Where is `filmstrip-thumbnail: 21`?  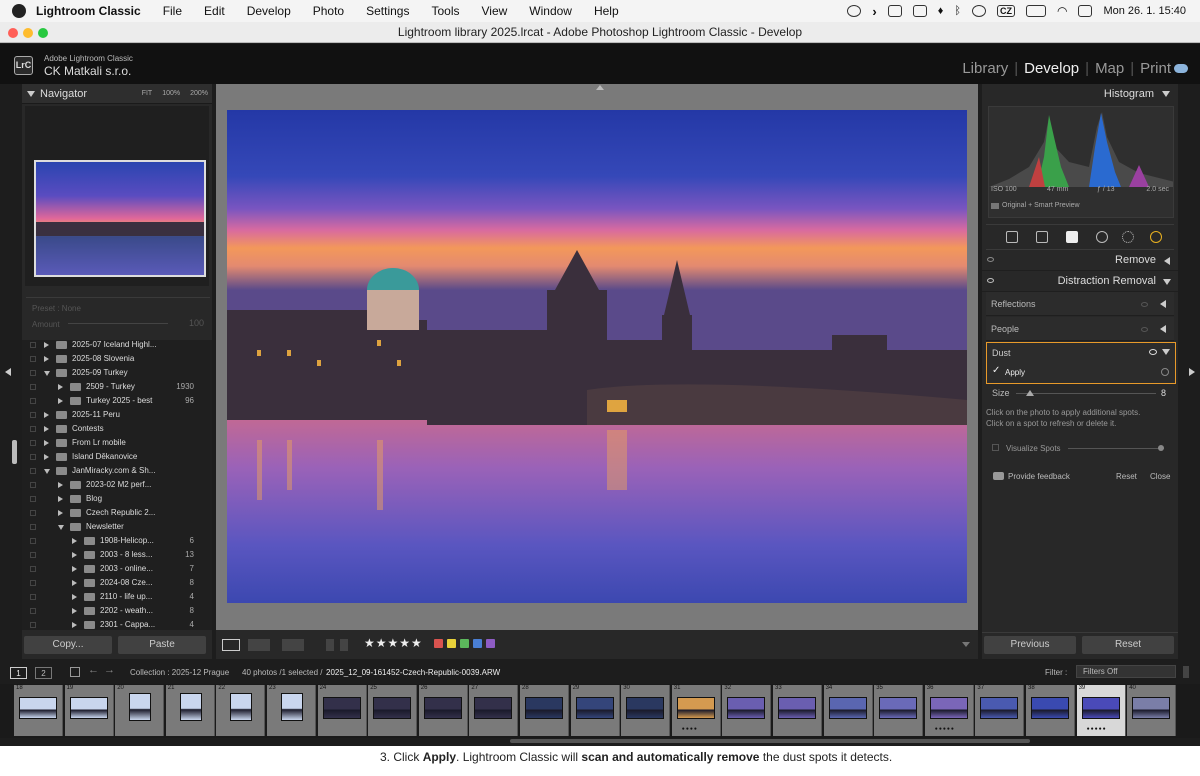 filmstrip-thumbnail: 21 is located at coordinates (190, 710).